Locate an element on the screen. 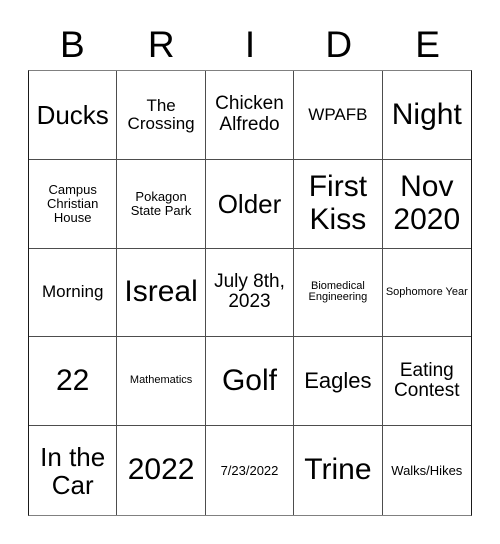  bingo-header-letter-1: R is located at coordinates (161, 44).